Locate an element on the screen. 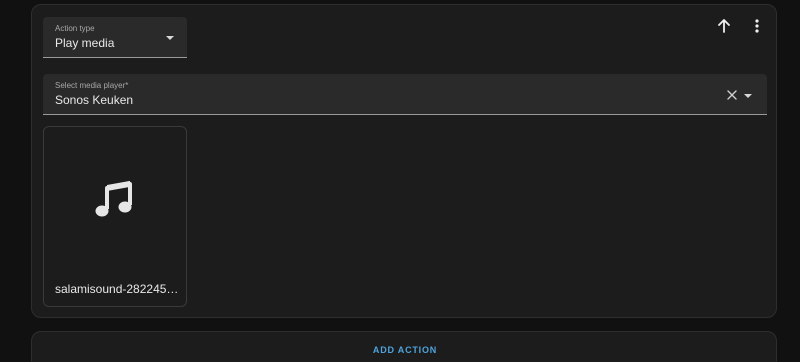  more-options-button is located at coordinates (757, 26).